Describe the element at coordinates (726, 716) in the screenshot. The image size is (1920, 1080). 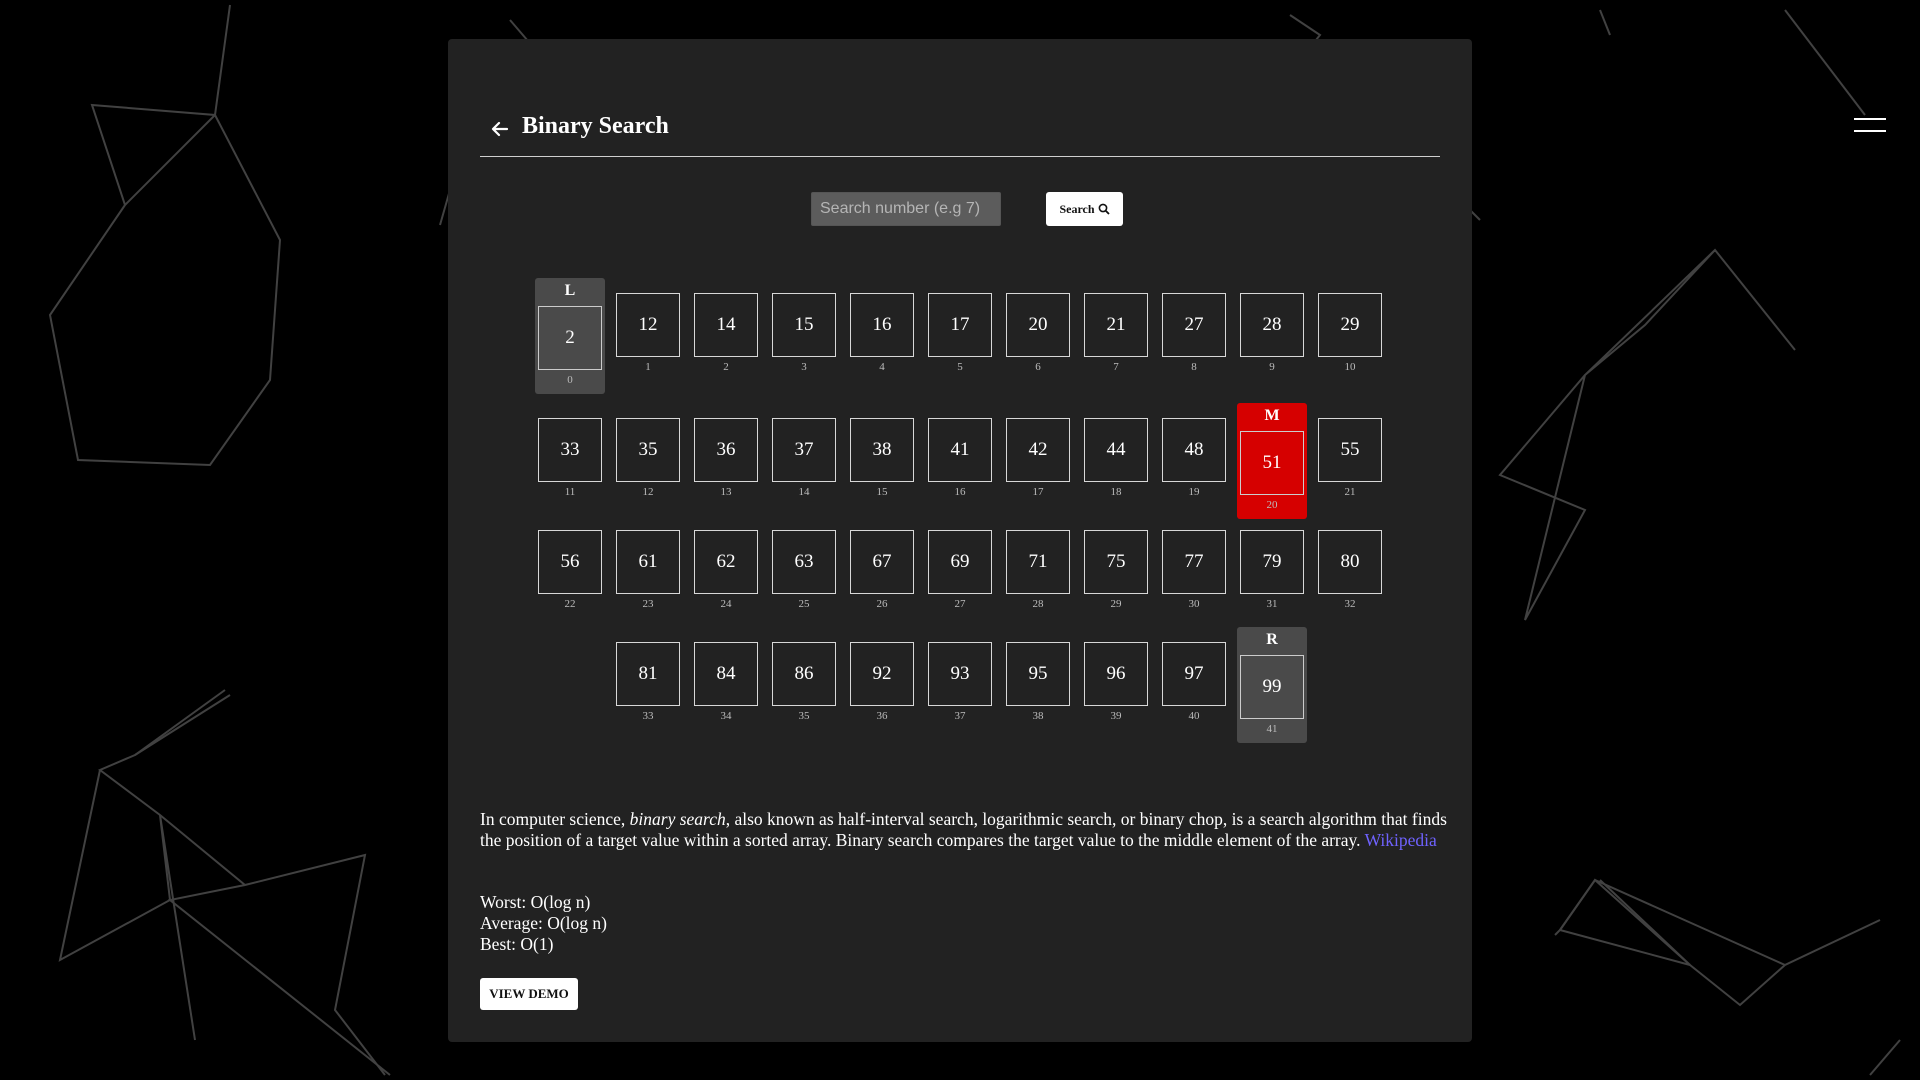
I see `array-index: 34` at that location.